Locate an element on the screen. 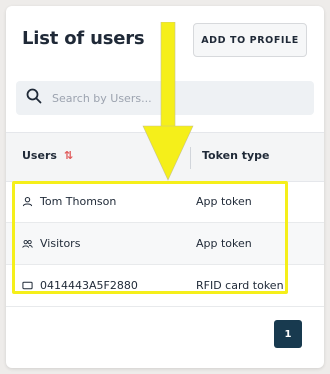  table-row: Visitors App token is located at coordinates (165, 244).